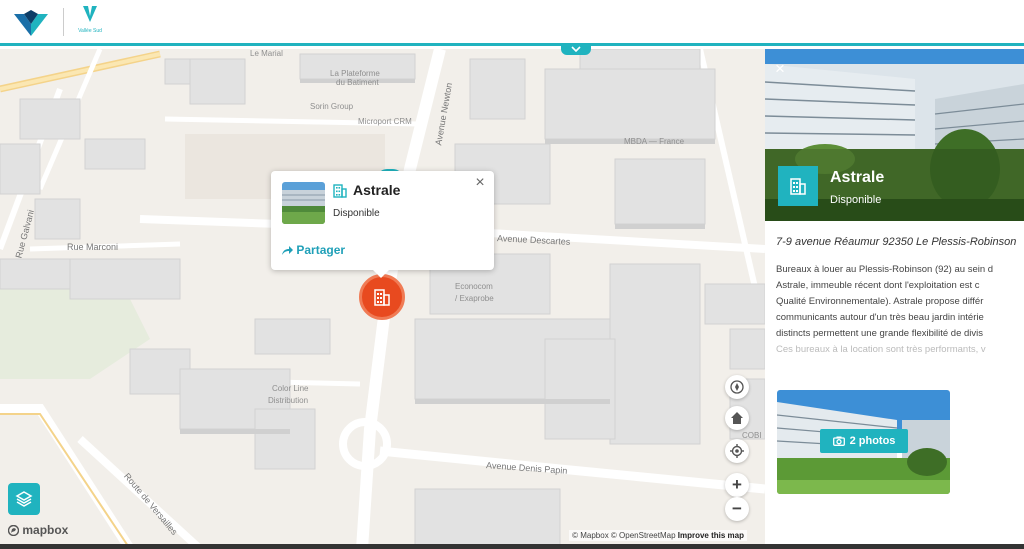 This screenshot has width=1024, height=549. Describe the element at coordinates (356, 213) in the screenshot. I see `popup-status: Disponible` at that location.